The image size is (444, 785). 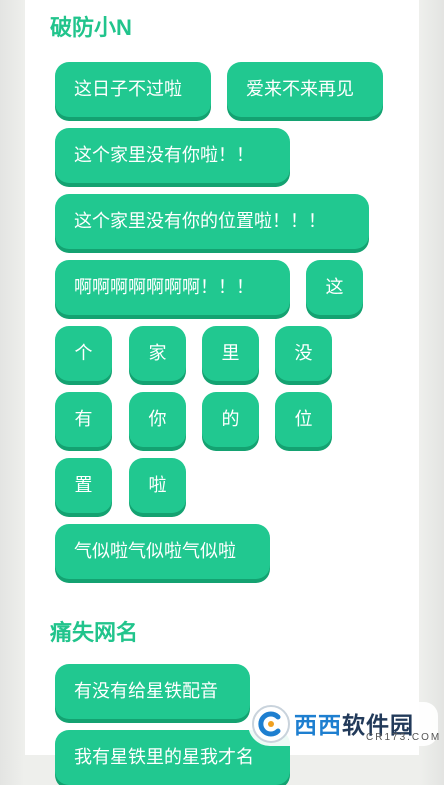 What do you see at coordinates (212, 221) in the screenshot?
I see `name-chip: 这个家里没有你的位置啦！！！` at bounding box center [212, 221].